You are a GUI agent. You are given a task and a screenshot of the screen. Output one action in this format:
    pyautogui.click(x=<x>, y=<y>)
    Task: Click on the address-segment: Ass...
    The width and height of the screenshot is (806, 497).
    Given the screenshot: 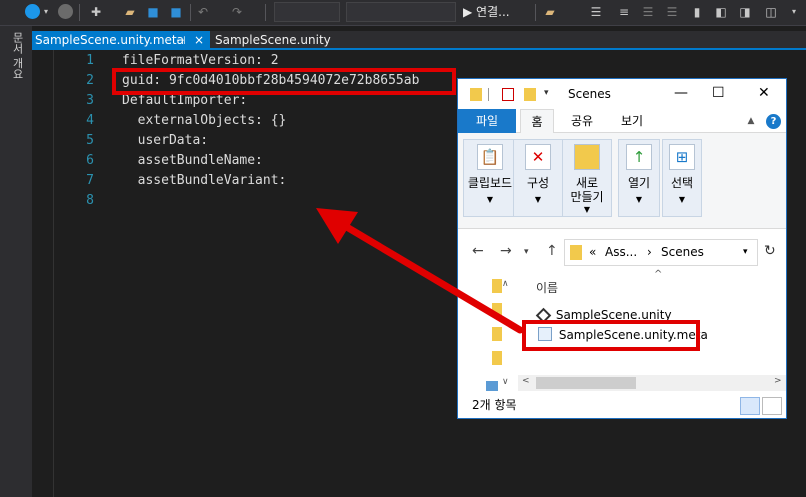 What is the action you would take?
    pyautogui.click(x=621, y=252)
    